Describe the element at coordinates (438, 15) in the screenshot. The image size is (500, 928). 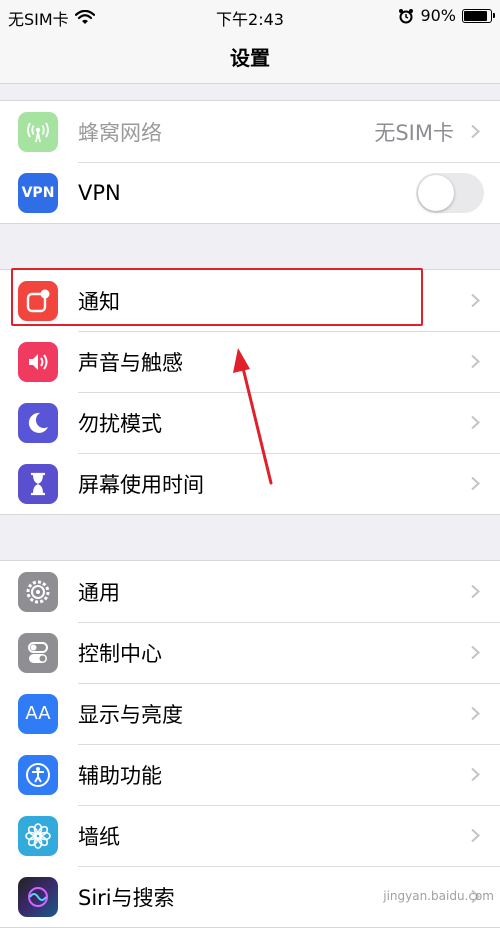
I see `battery-percent: 90%` at that location.